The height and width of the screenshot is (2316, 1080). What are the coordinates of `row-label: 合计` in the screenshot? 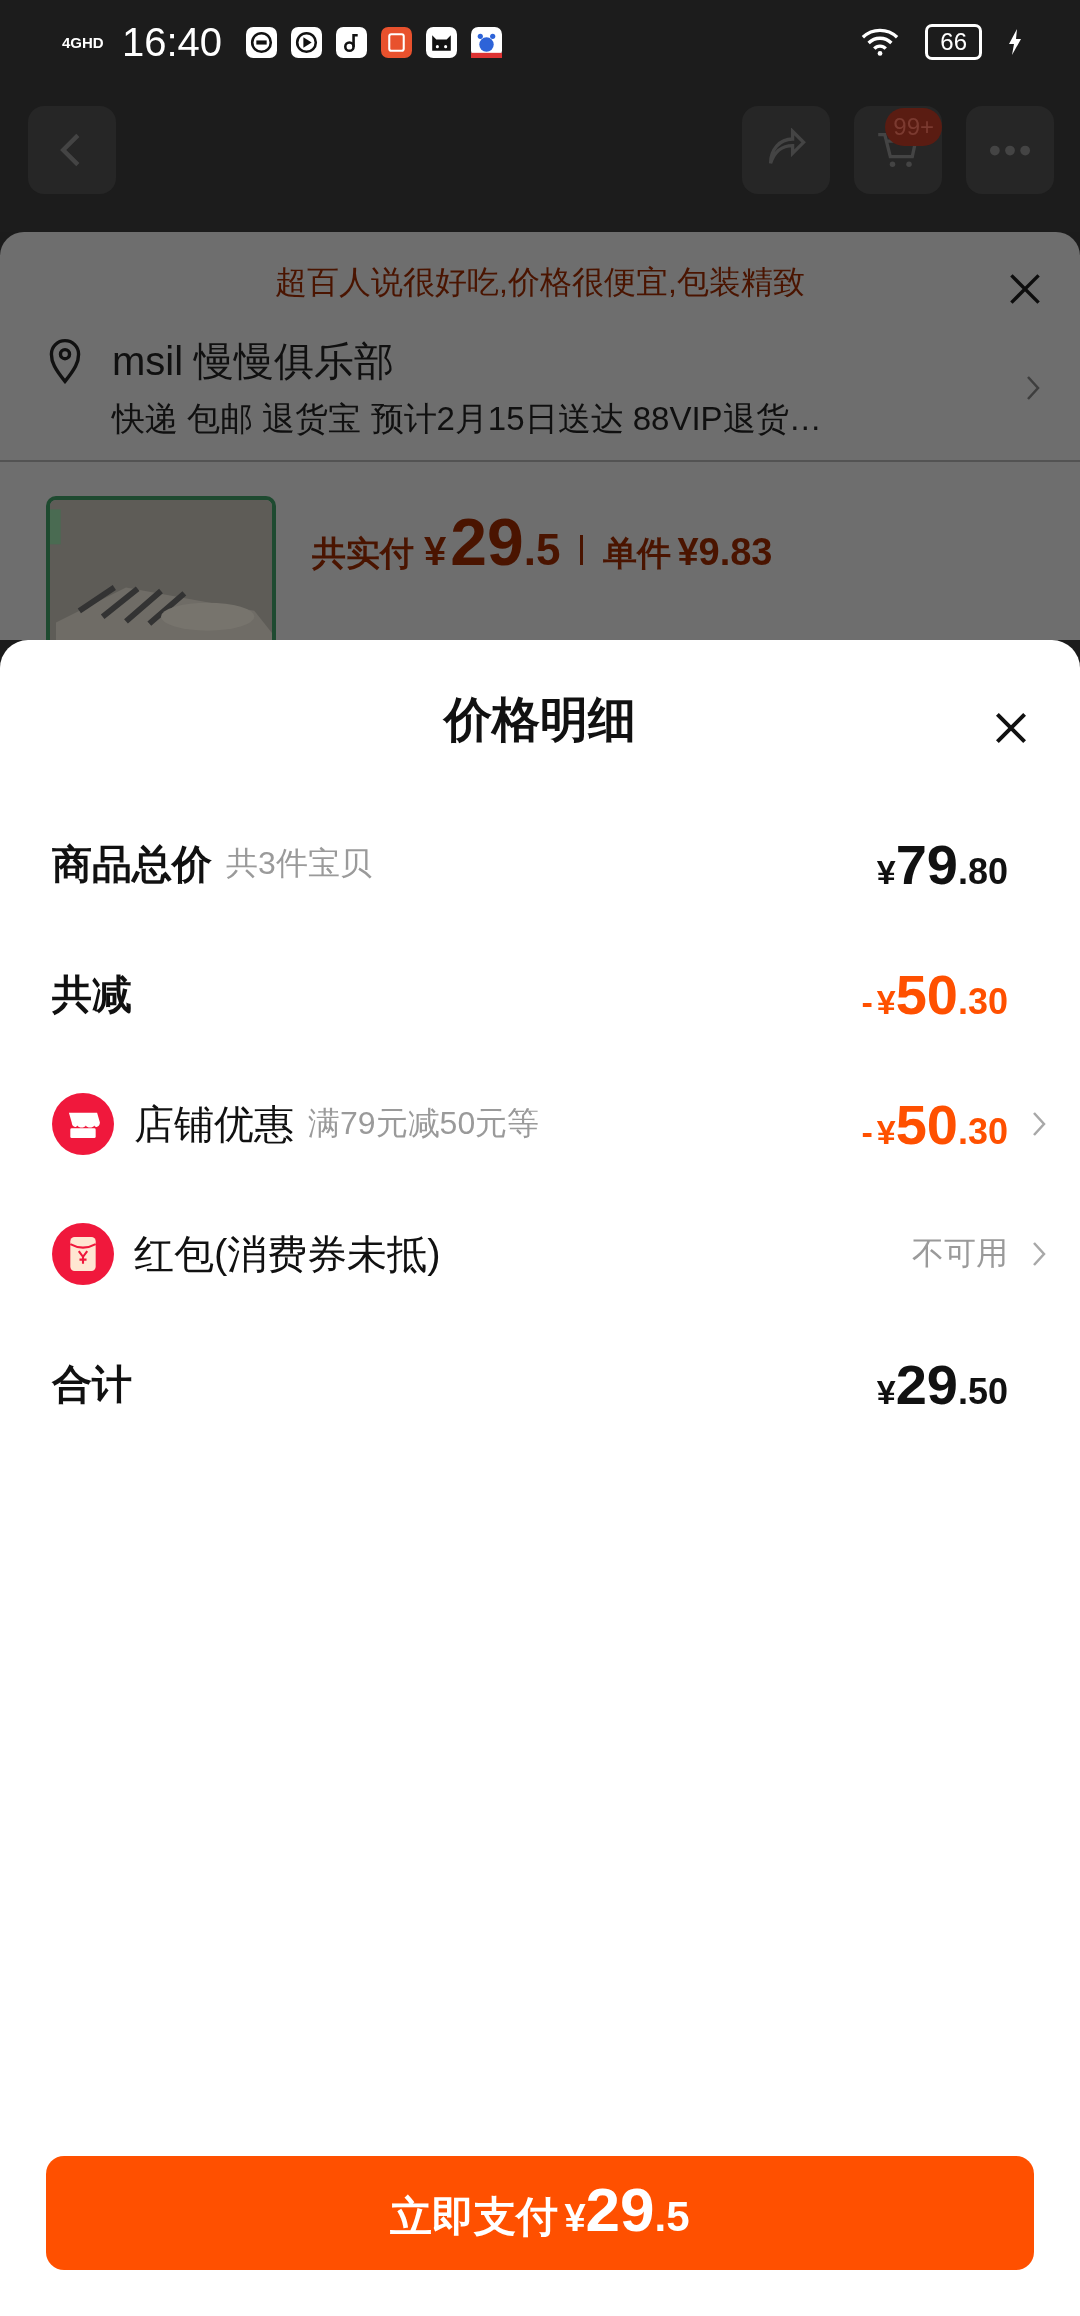 It's located at (92, 1384).